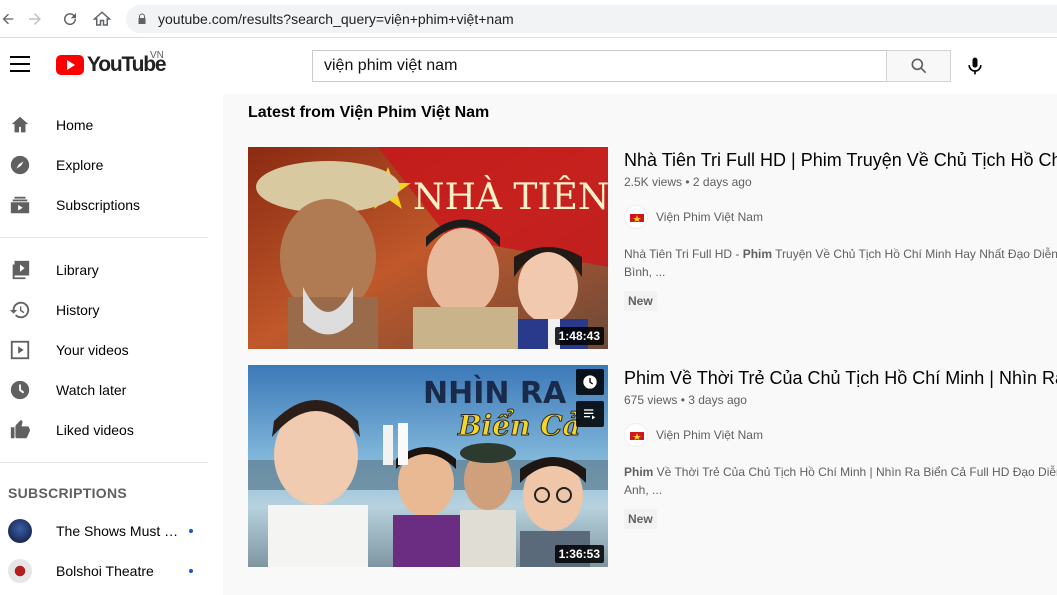 Image resolution: width=1057 pixels, height=595 pixels. Describe the element at coordinates (495, 393) in the screenshot. I see `thumbnail-title-text: NHÌN RA` at that location.